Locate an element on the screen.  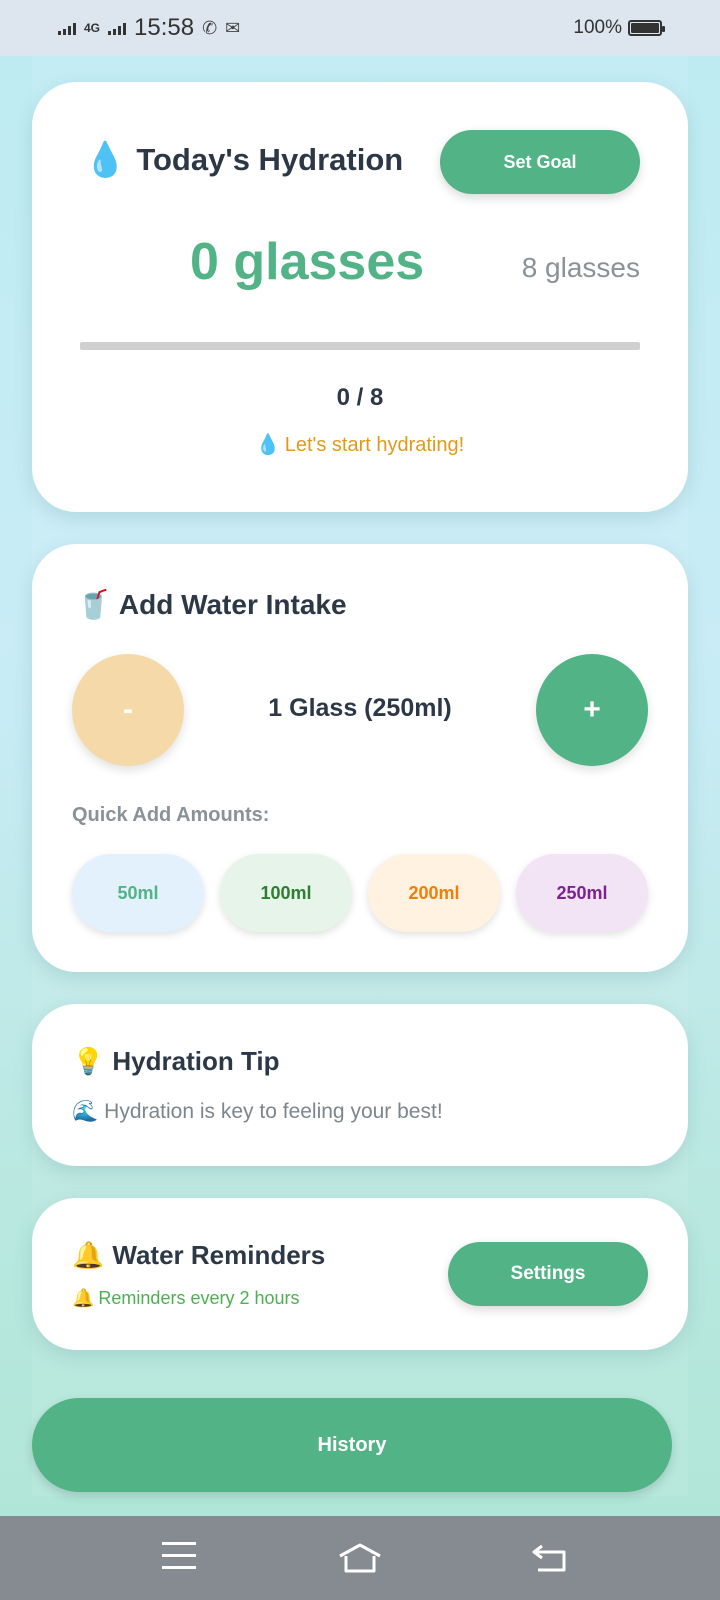
quick-add-chips: 50ml 100ml 200ml 250ml is located at coordinates (360, 893).